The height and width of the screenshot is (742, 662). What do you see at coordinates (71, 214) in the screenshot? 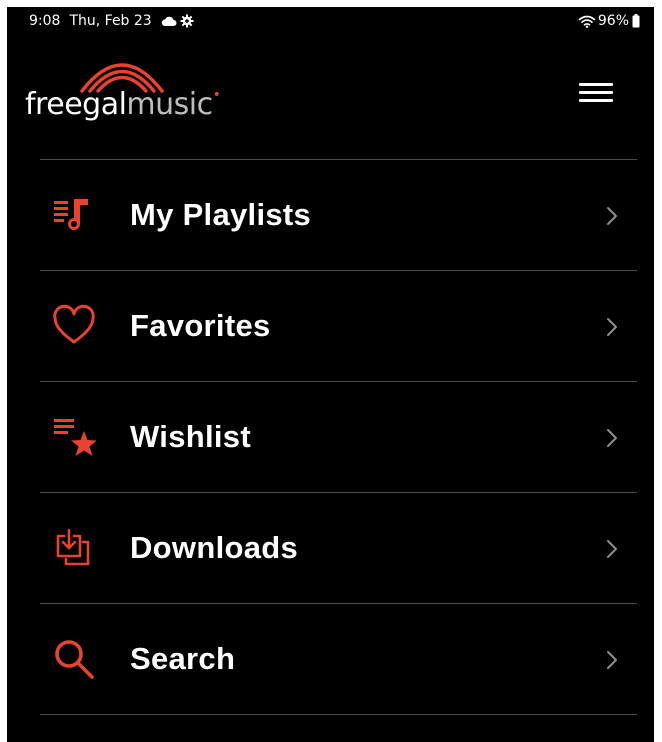
I see `playlist-icon` at bounding box center [71, 214].